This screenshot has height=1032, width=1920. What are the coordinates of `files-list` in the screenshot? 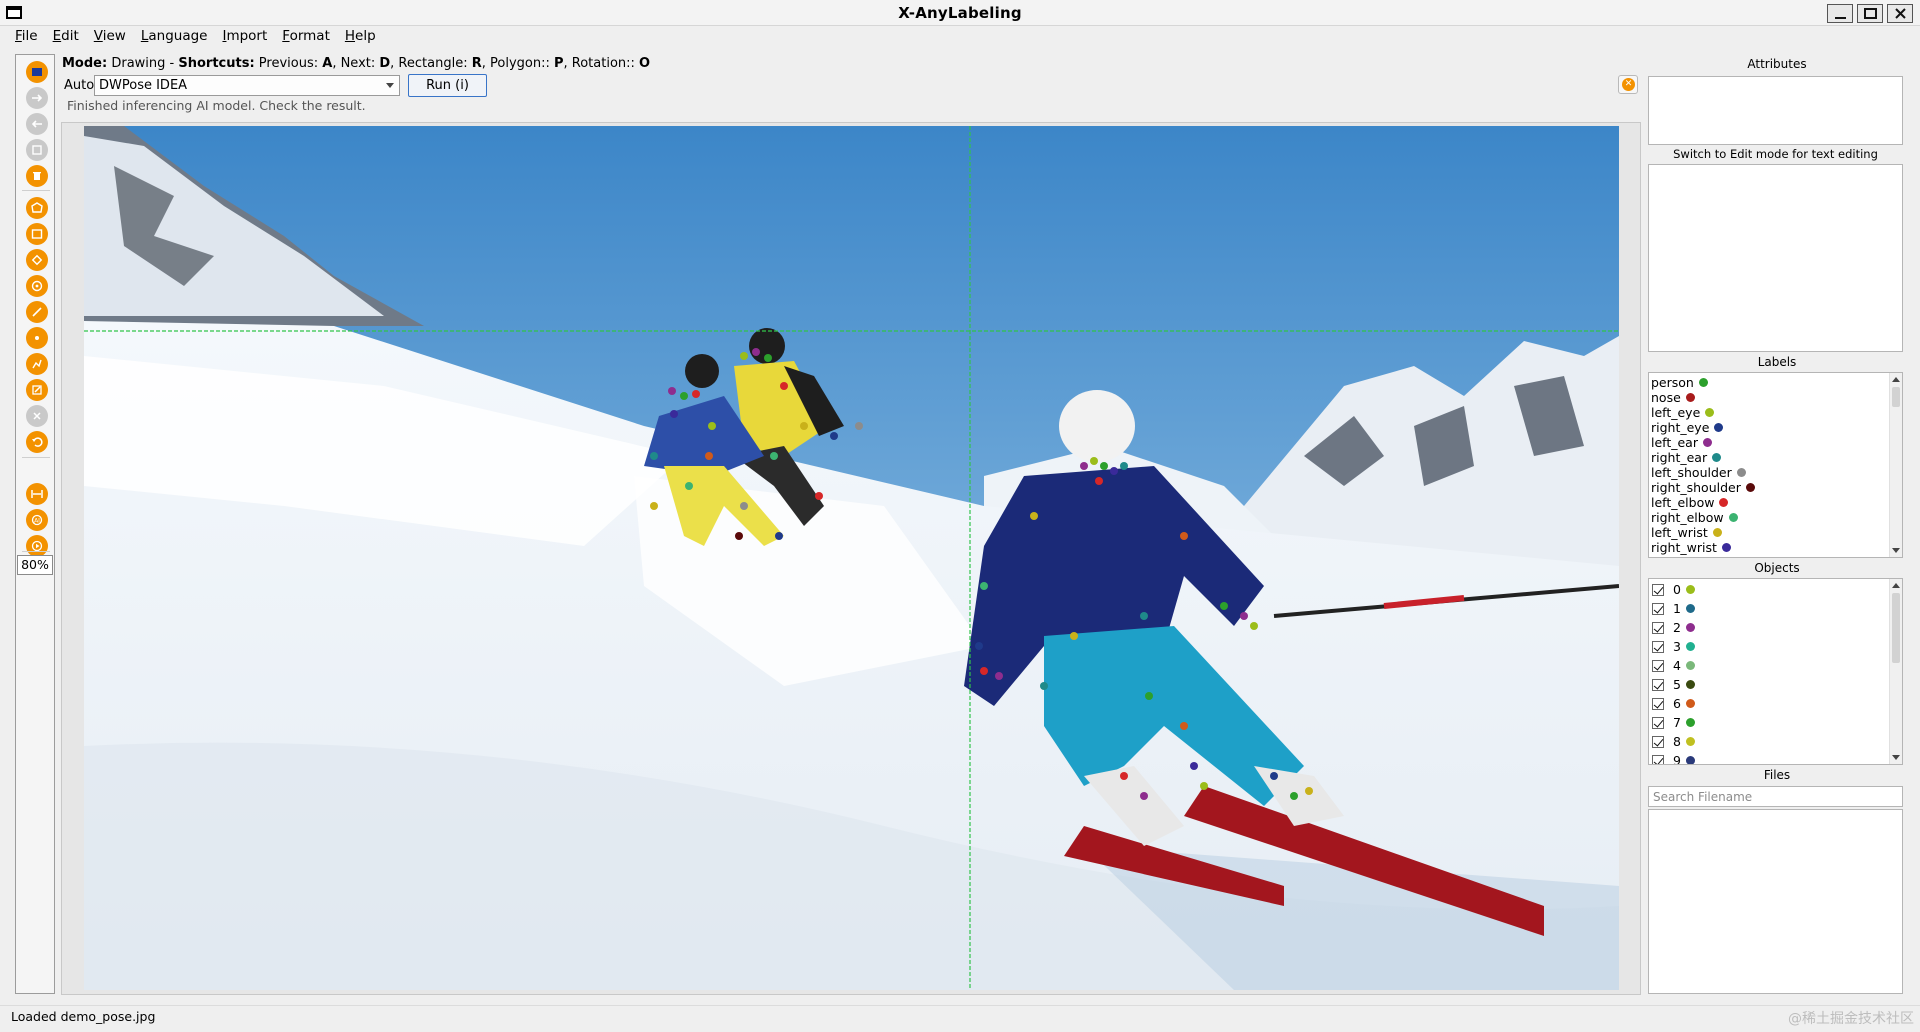 It's located at (1775, 901).